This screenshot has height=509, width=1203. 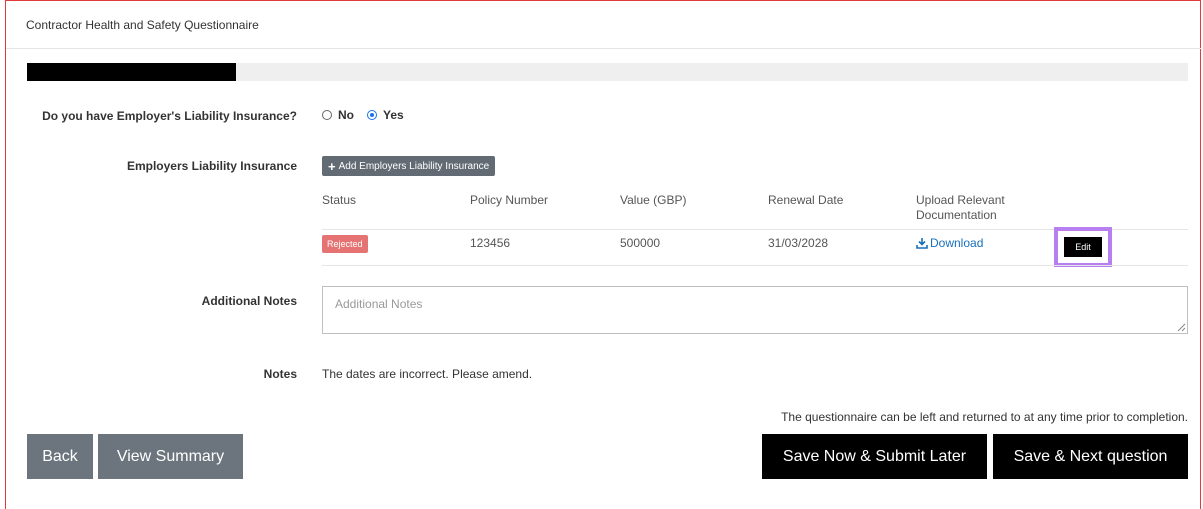 What do you see at coordinates (249, 301) in the screenshot?
I see `additional-notes-label: Additional Notes` at bounding box center [249, 301].